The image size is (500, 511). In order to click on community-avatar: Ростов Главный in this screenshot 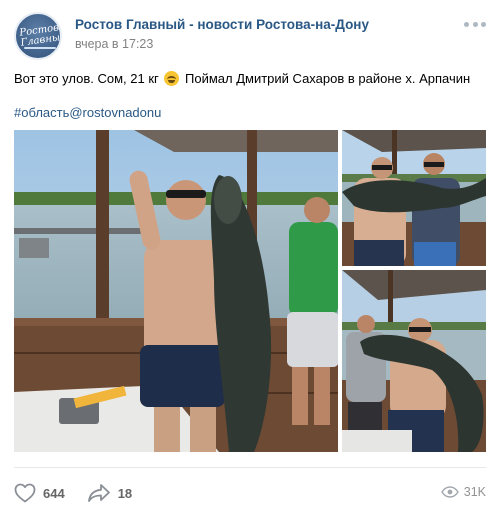, I will do `click(38, 36)`.